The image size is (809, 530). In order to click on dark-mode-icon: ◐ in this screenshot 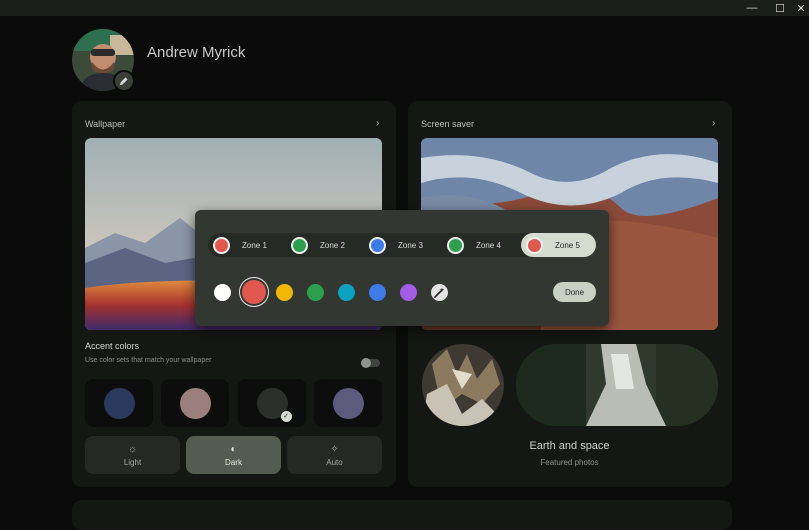, I will do `click(233, 449)`.